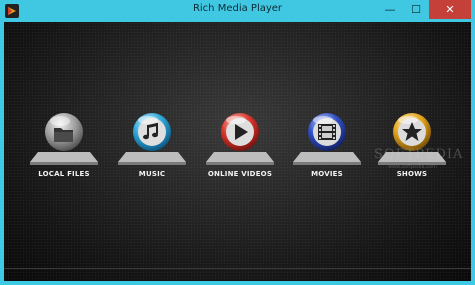  I want to click on online-videos-label: ONLINE VIDEOS, so click(240, 174).